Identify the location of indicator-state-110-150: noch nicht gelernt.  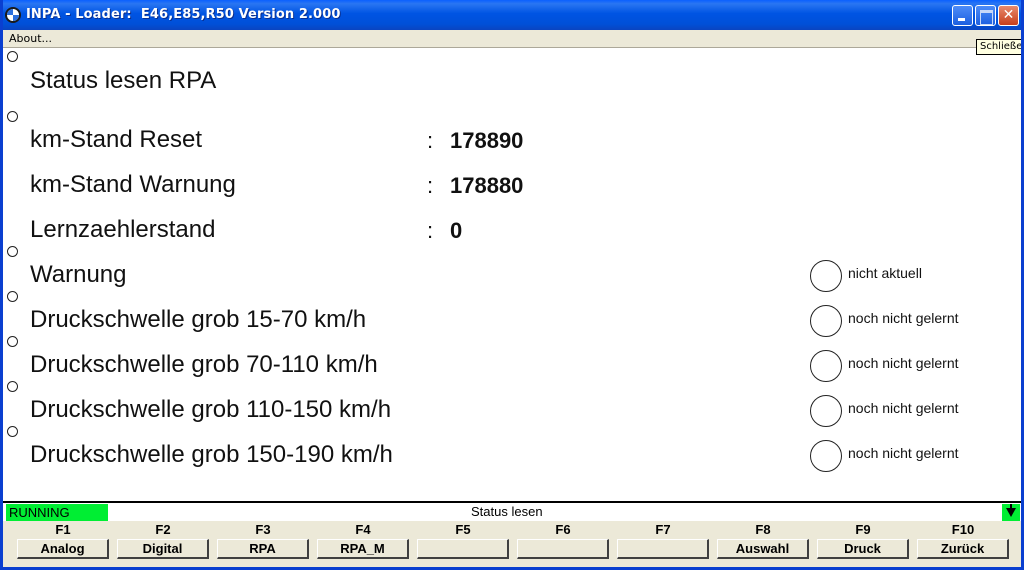
(903, 408).